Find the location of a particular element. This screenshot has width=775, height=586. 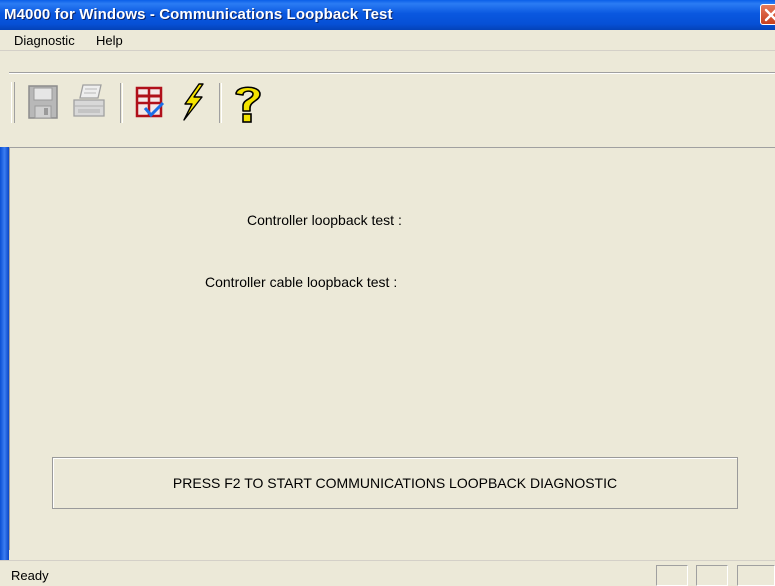

status-text: Ready is located at coordinates (30, 575).